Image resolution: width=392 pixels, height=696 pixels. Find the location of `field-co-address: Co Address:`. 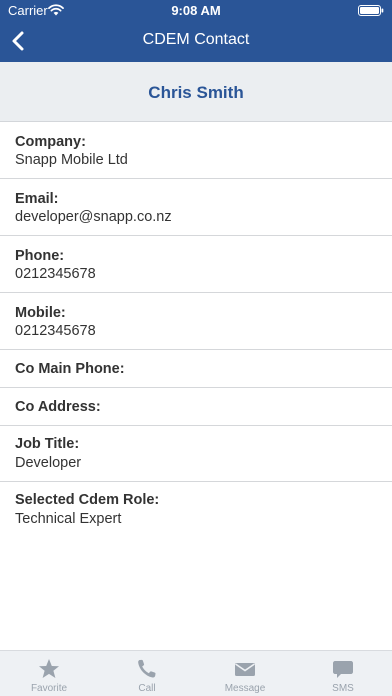

field-co-address: Co Address: is located at coordinates (196, 407).